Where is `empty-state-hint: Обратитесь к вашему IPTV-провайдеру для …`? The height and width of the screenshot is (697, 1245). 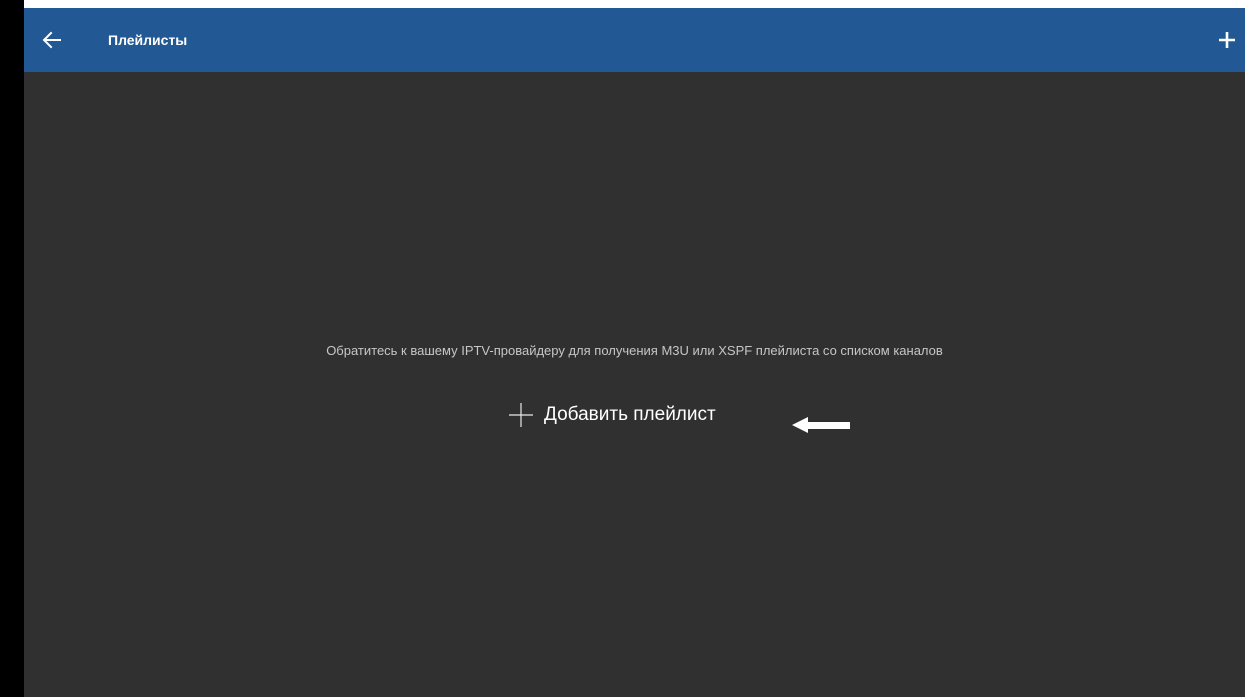 empty-state-hint: Обратитесь к вашему IPTV-провайдеру для … is located at coordinates (634, 350).